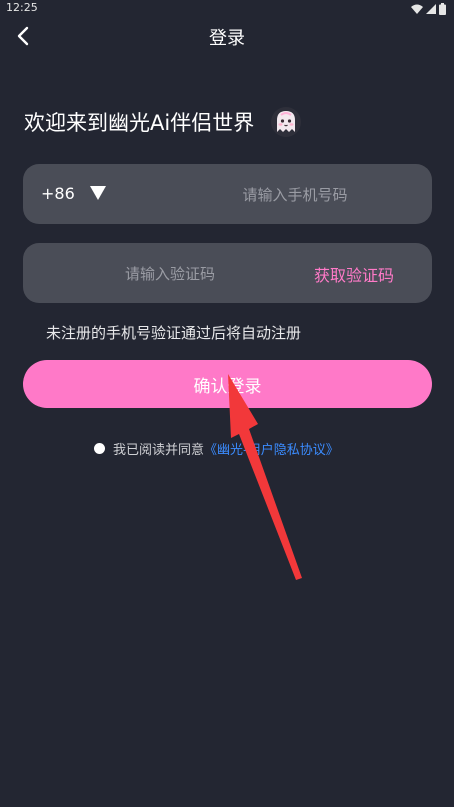 Image resolution: width=454 pixels, height=807 pixels. What do you see at coordinates (431, 9) in the screenshot?
I see `signal-icon` at bounding box center [431, 9].